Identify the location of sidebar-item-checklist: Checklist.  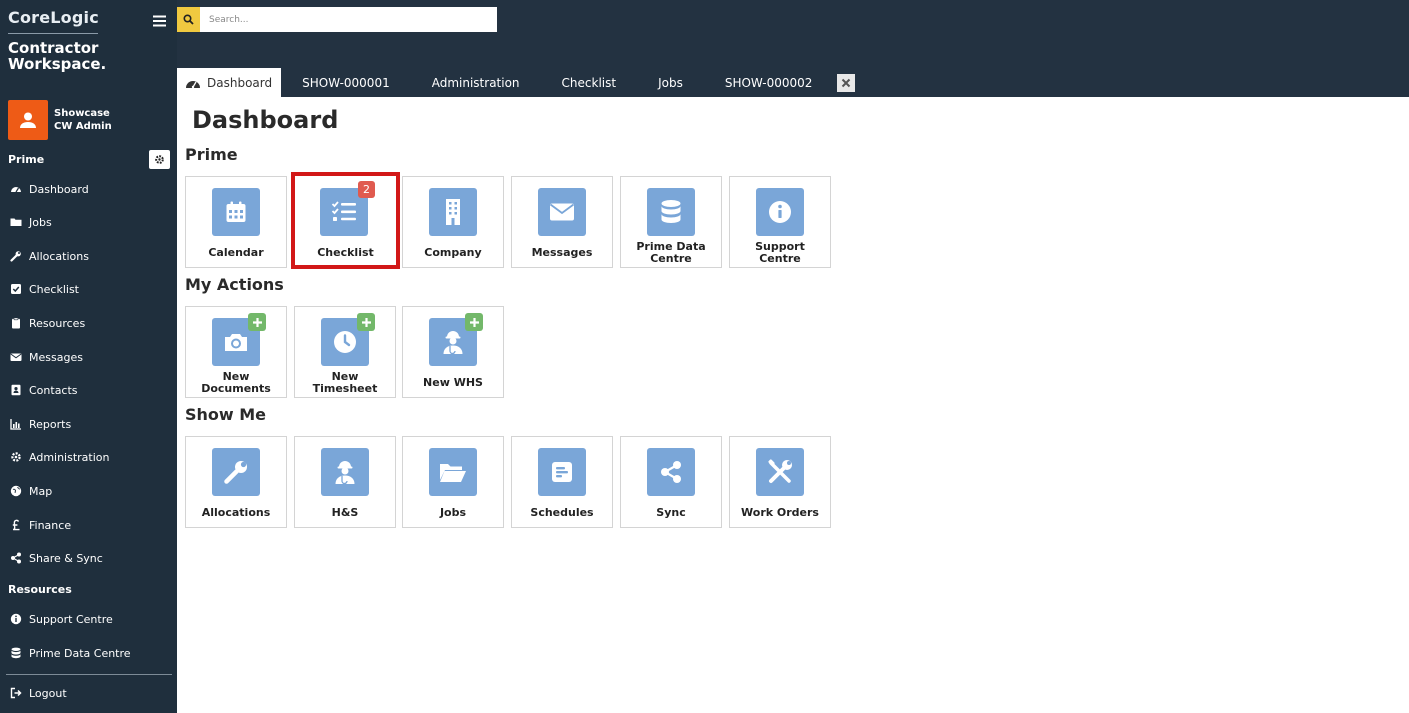
(44, 289).